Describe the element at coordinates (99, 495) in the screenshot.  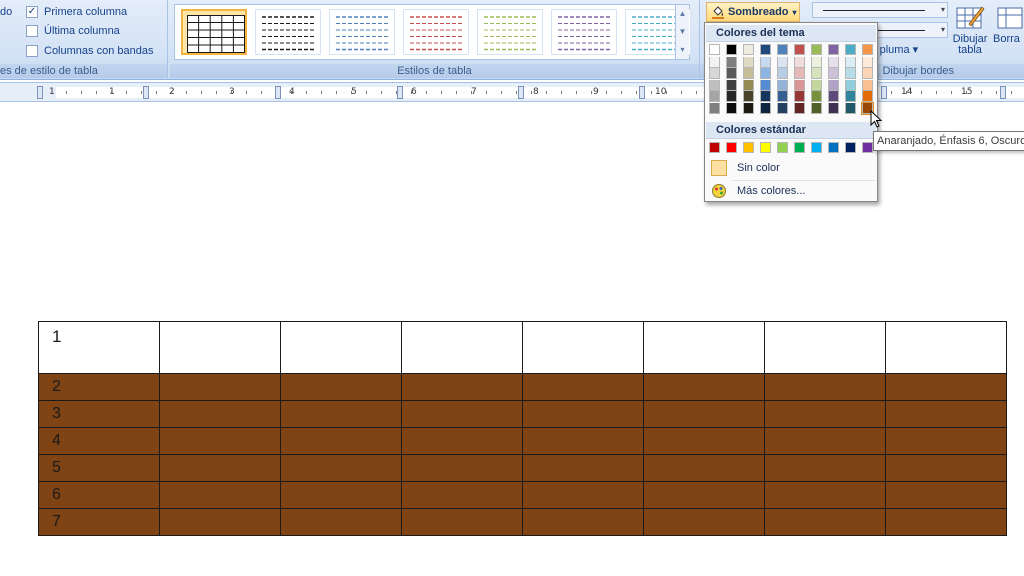
I see `table-cell: 6` at that location.